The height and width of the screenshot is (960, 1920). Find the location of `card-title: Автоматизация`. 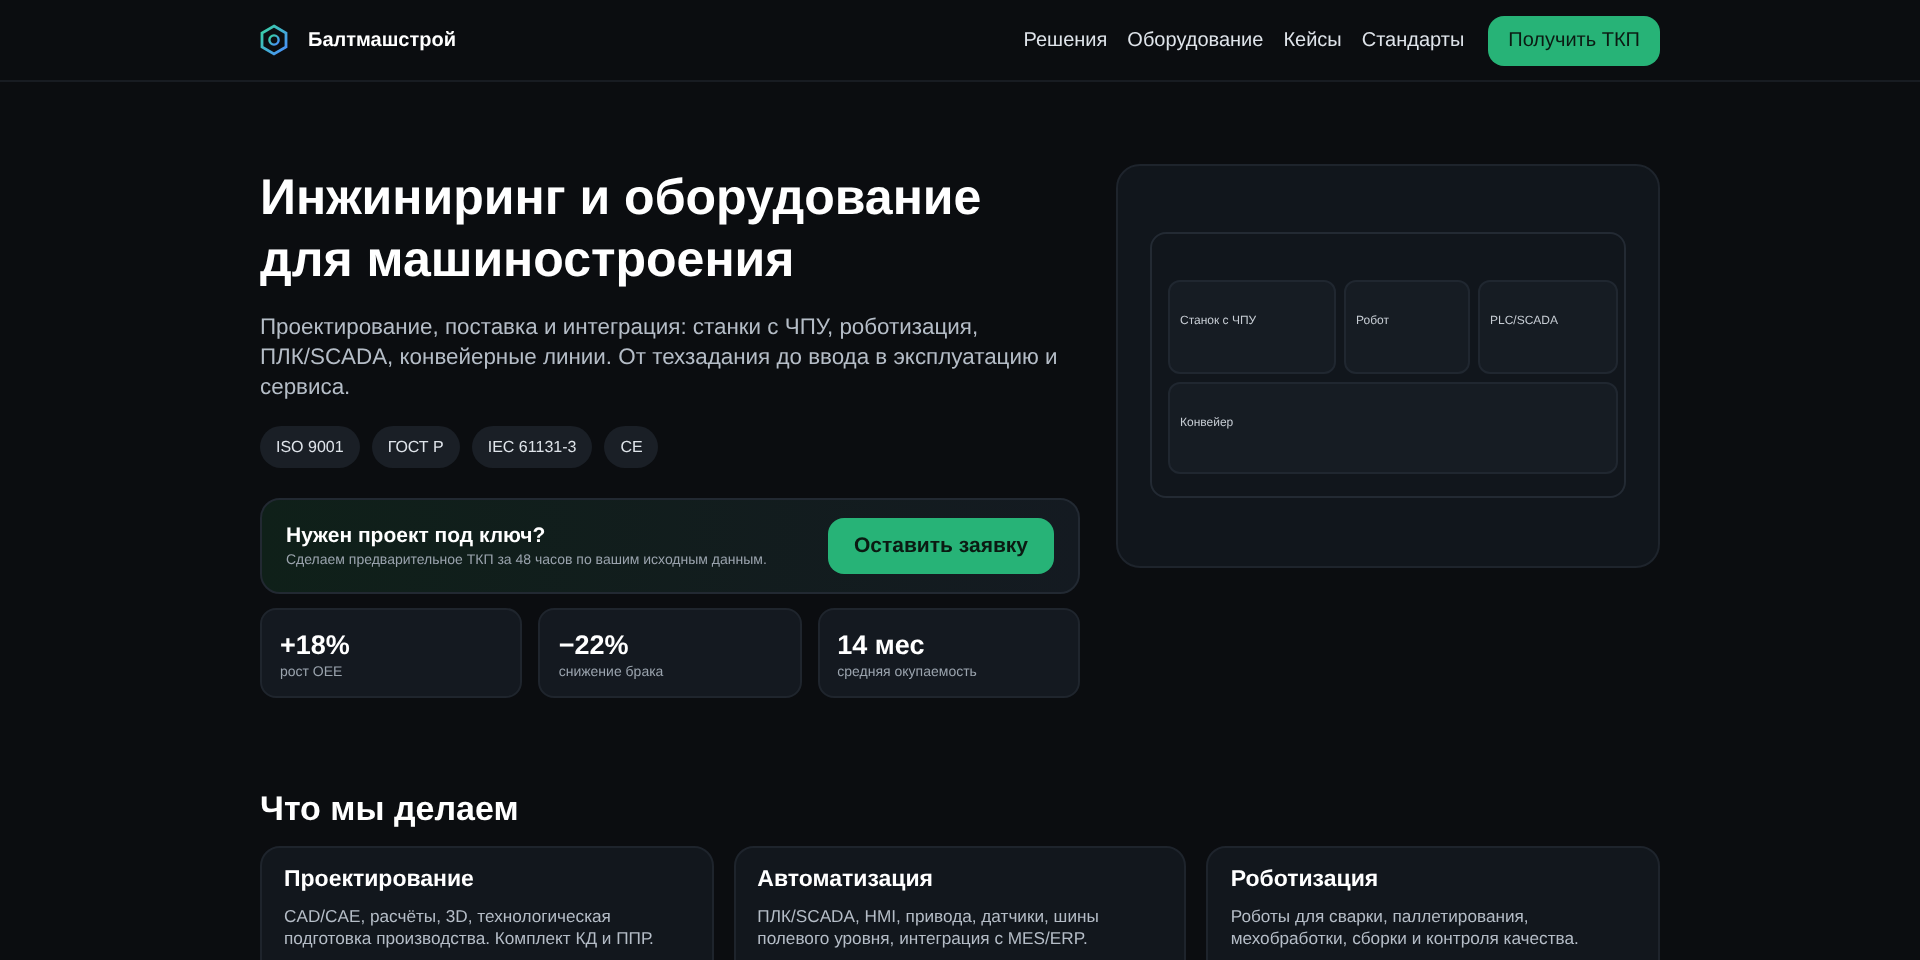

card-title: Автоматизация is located at coordinates (846, 880).